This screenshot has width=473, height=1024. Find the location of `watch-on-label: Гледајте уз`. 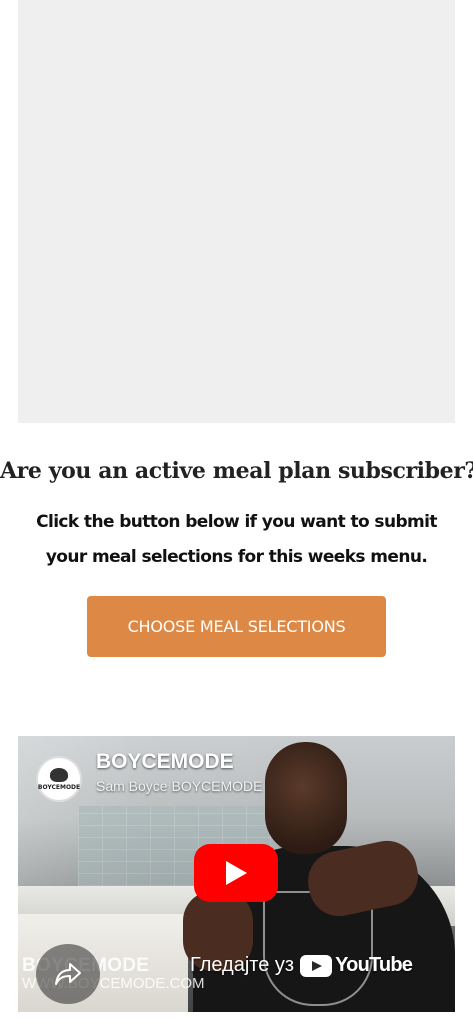

watch-on-label: Гледајте уз is located at coordinates (242, 965).